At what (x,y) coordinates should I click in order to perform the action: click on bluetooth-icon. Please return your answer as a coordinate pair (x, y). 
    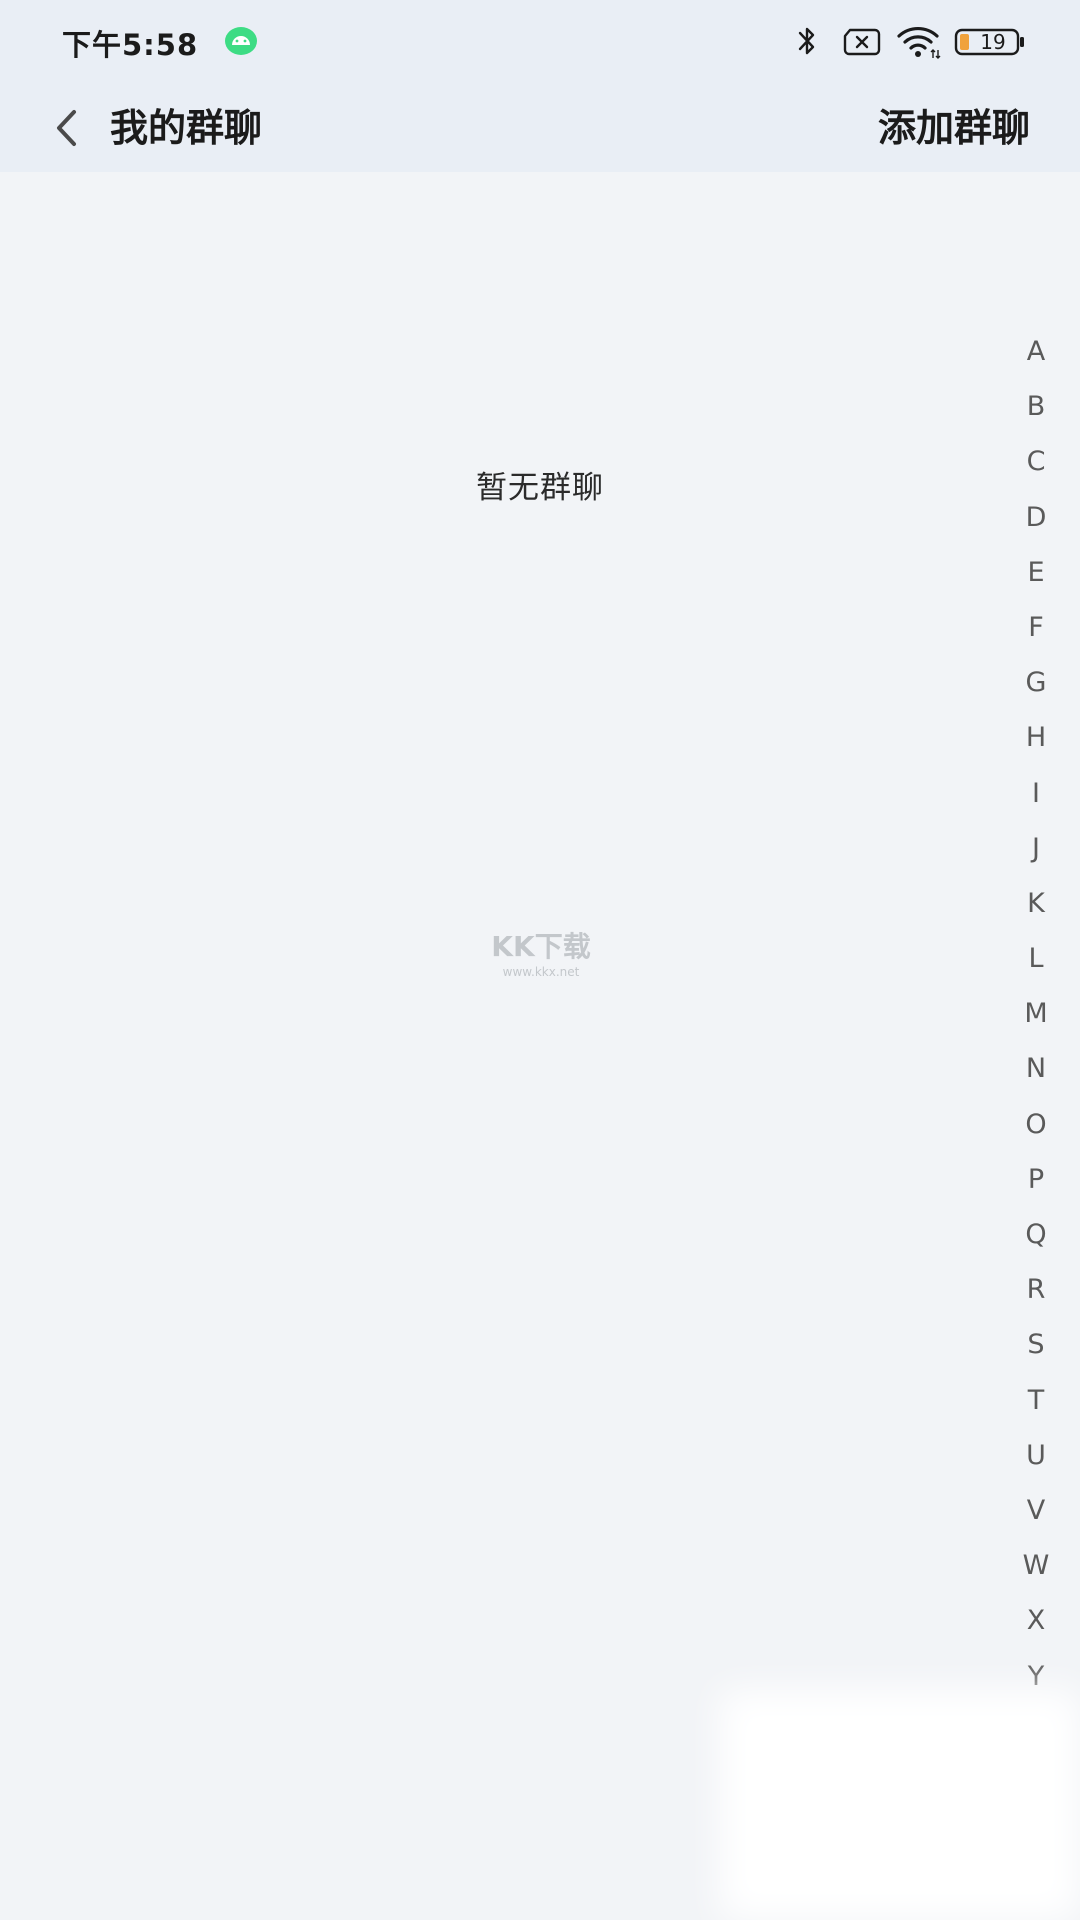
    Looking at the image, I should click on (806, 41).